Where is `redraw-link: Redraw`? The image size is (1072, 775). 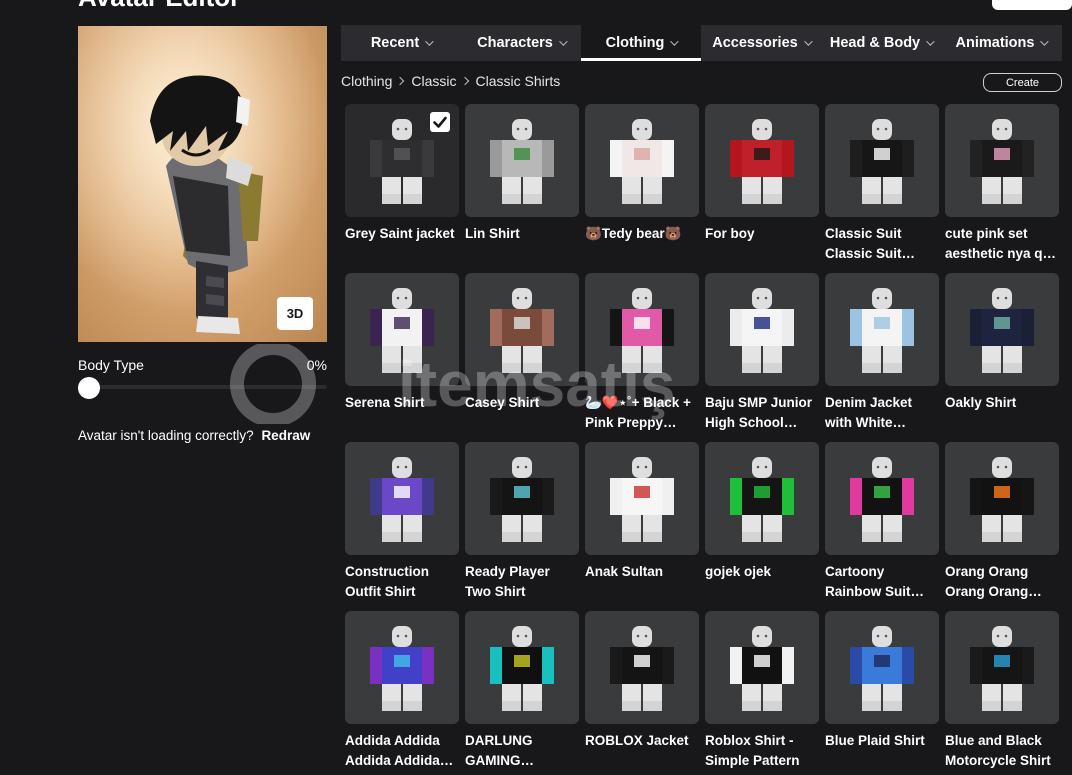
redraw-link: Redraw is located at coordinates (285, 435).